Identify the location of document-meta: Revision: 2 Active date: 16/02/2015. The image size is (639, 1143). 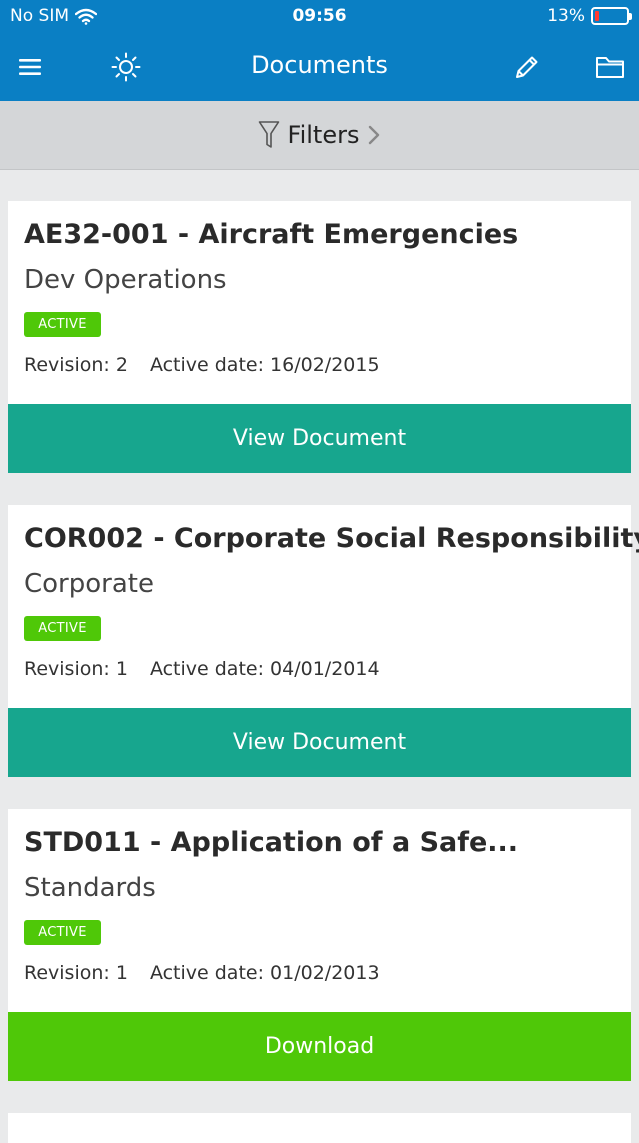
(202, 365).